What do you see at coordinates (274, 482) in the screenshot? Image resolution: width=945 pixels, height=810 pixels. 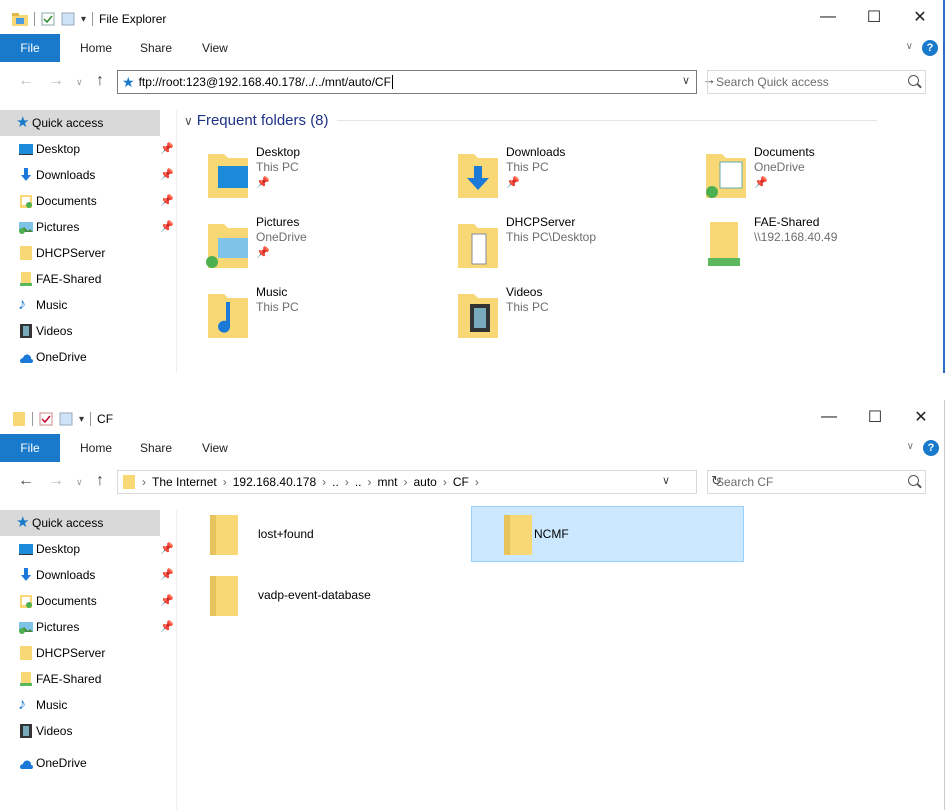 I see `breadcrumb-host: 192.168.40.178` at bounding box center [274, 482].